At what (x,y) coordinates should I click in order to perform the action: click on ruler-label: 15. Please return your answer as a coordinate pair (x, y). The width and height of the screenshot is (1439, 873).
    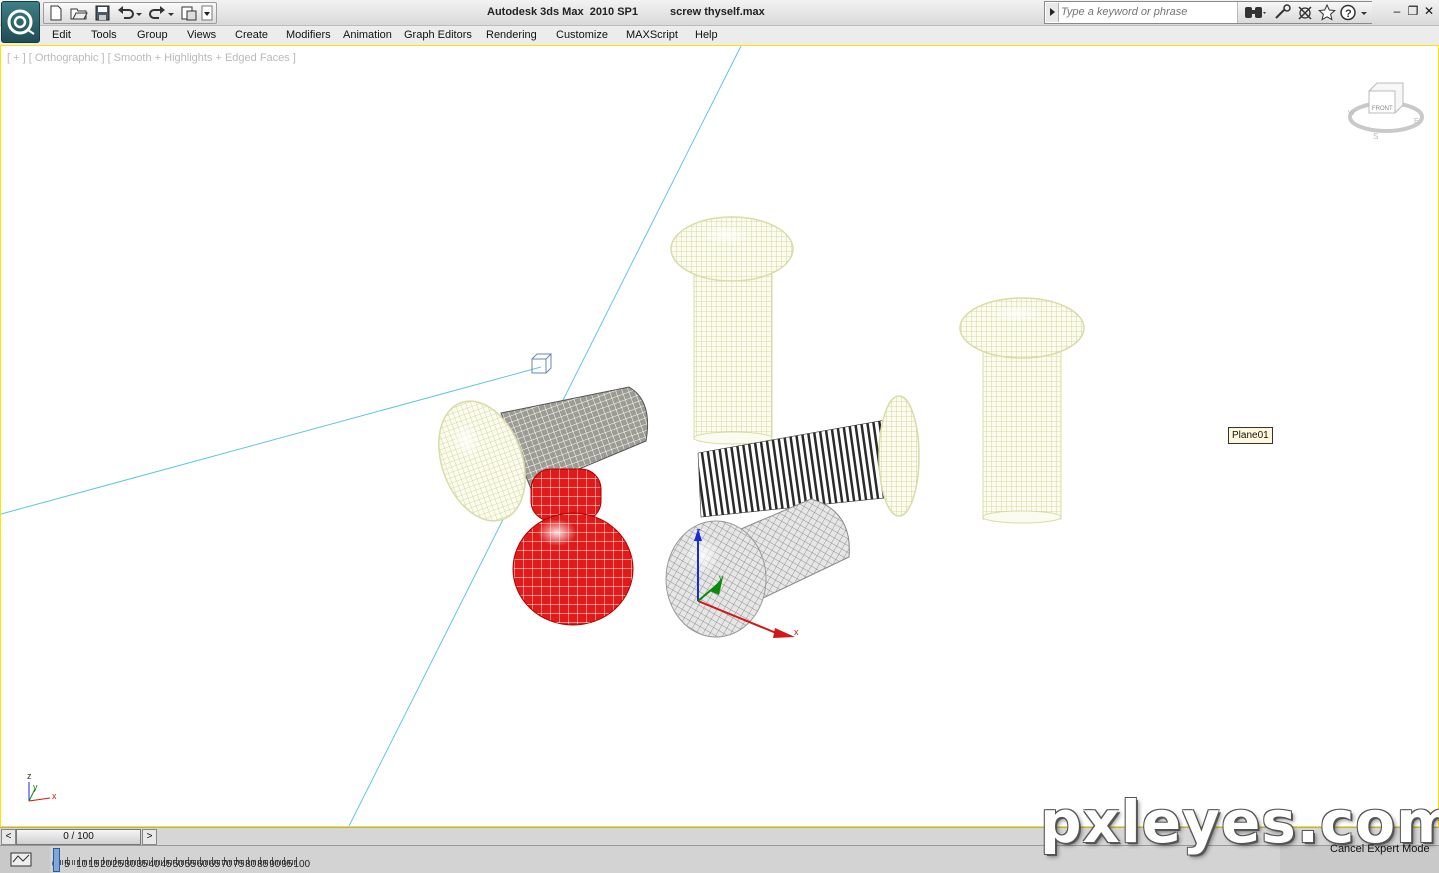
    Looking at the image, I should click on (94, 864).